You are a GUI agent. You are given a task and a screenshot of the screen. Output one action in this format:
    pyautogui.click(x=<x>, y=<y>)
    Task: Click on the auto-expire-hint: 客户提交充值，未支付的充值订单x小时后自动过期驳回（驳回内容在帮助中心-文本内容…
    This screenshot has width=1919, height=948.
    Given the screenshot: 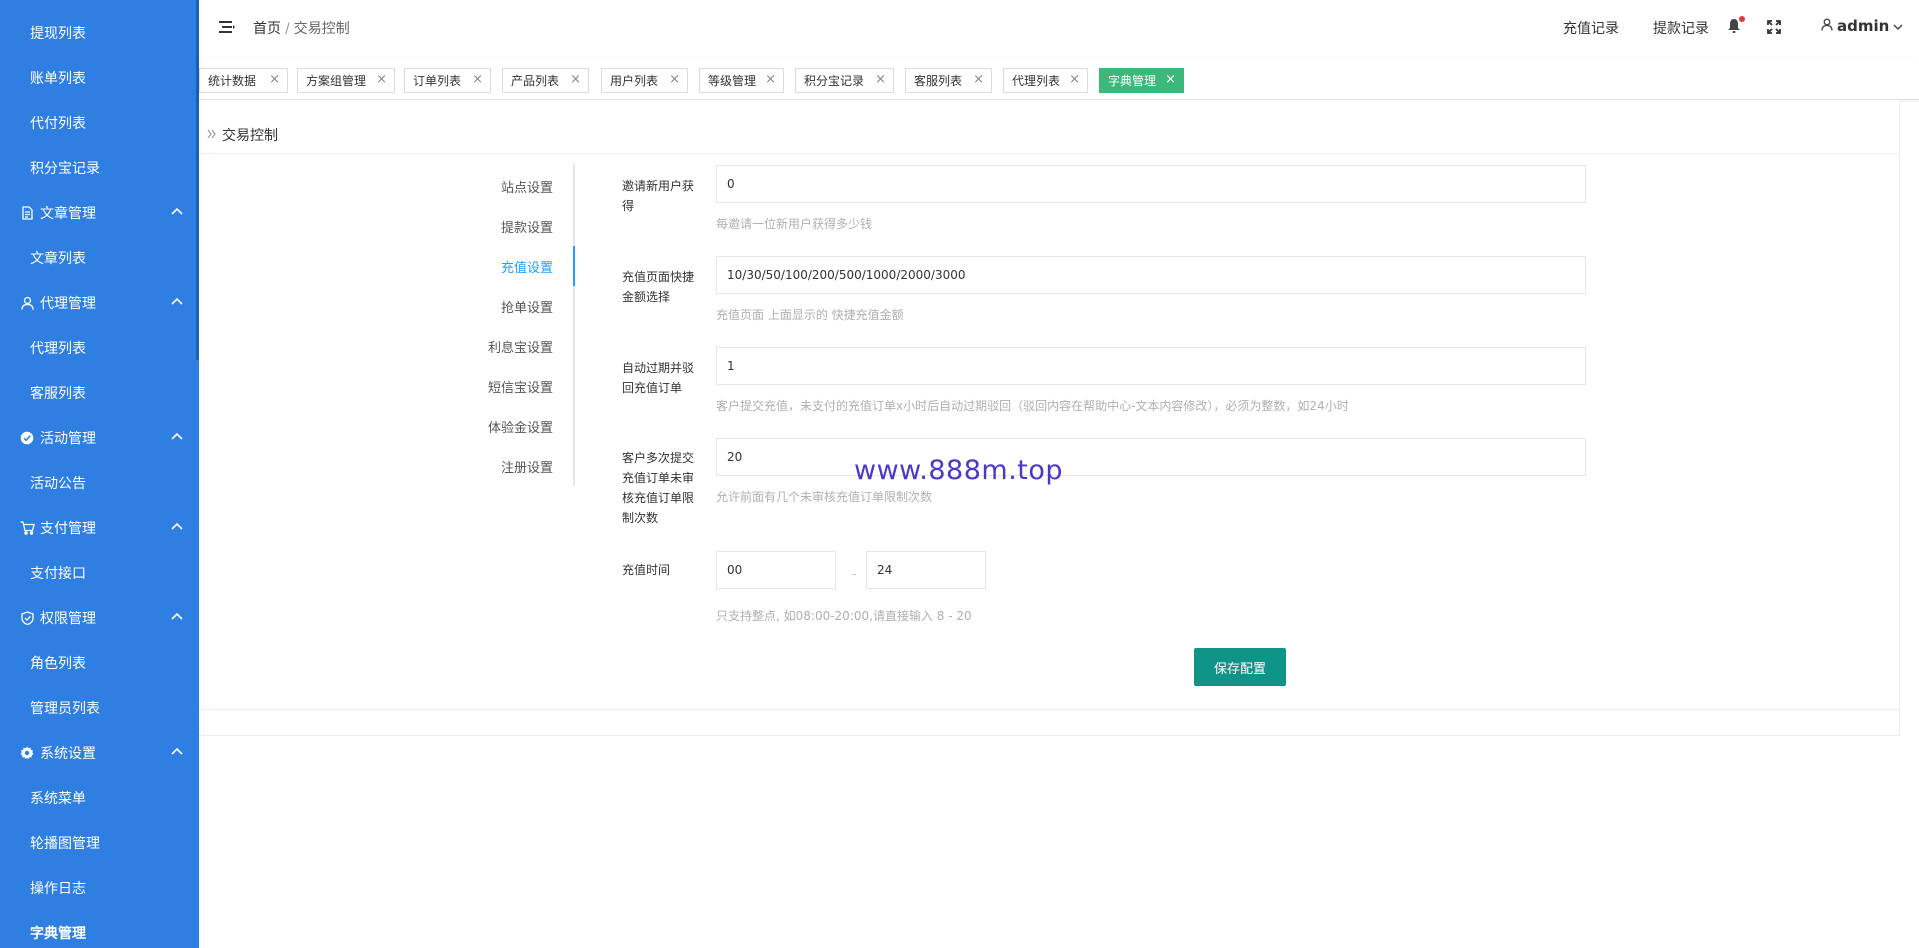 What is the action you would take?
    pyautogui.click(x=1032, y=406)
    